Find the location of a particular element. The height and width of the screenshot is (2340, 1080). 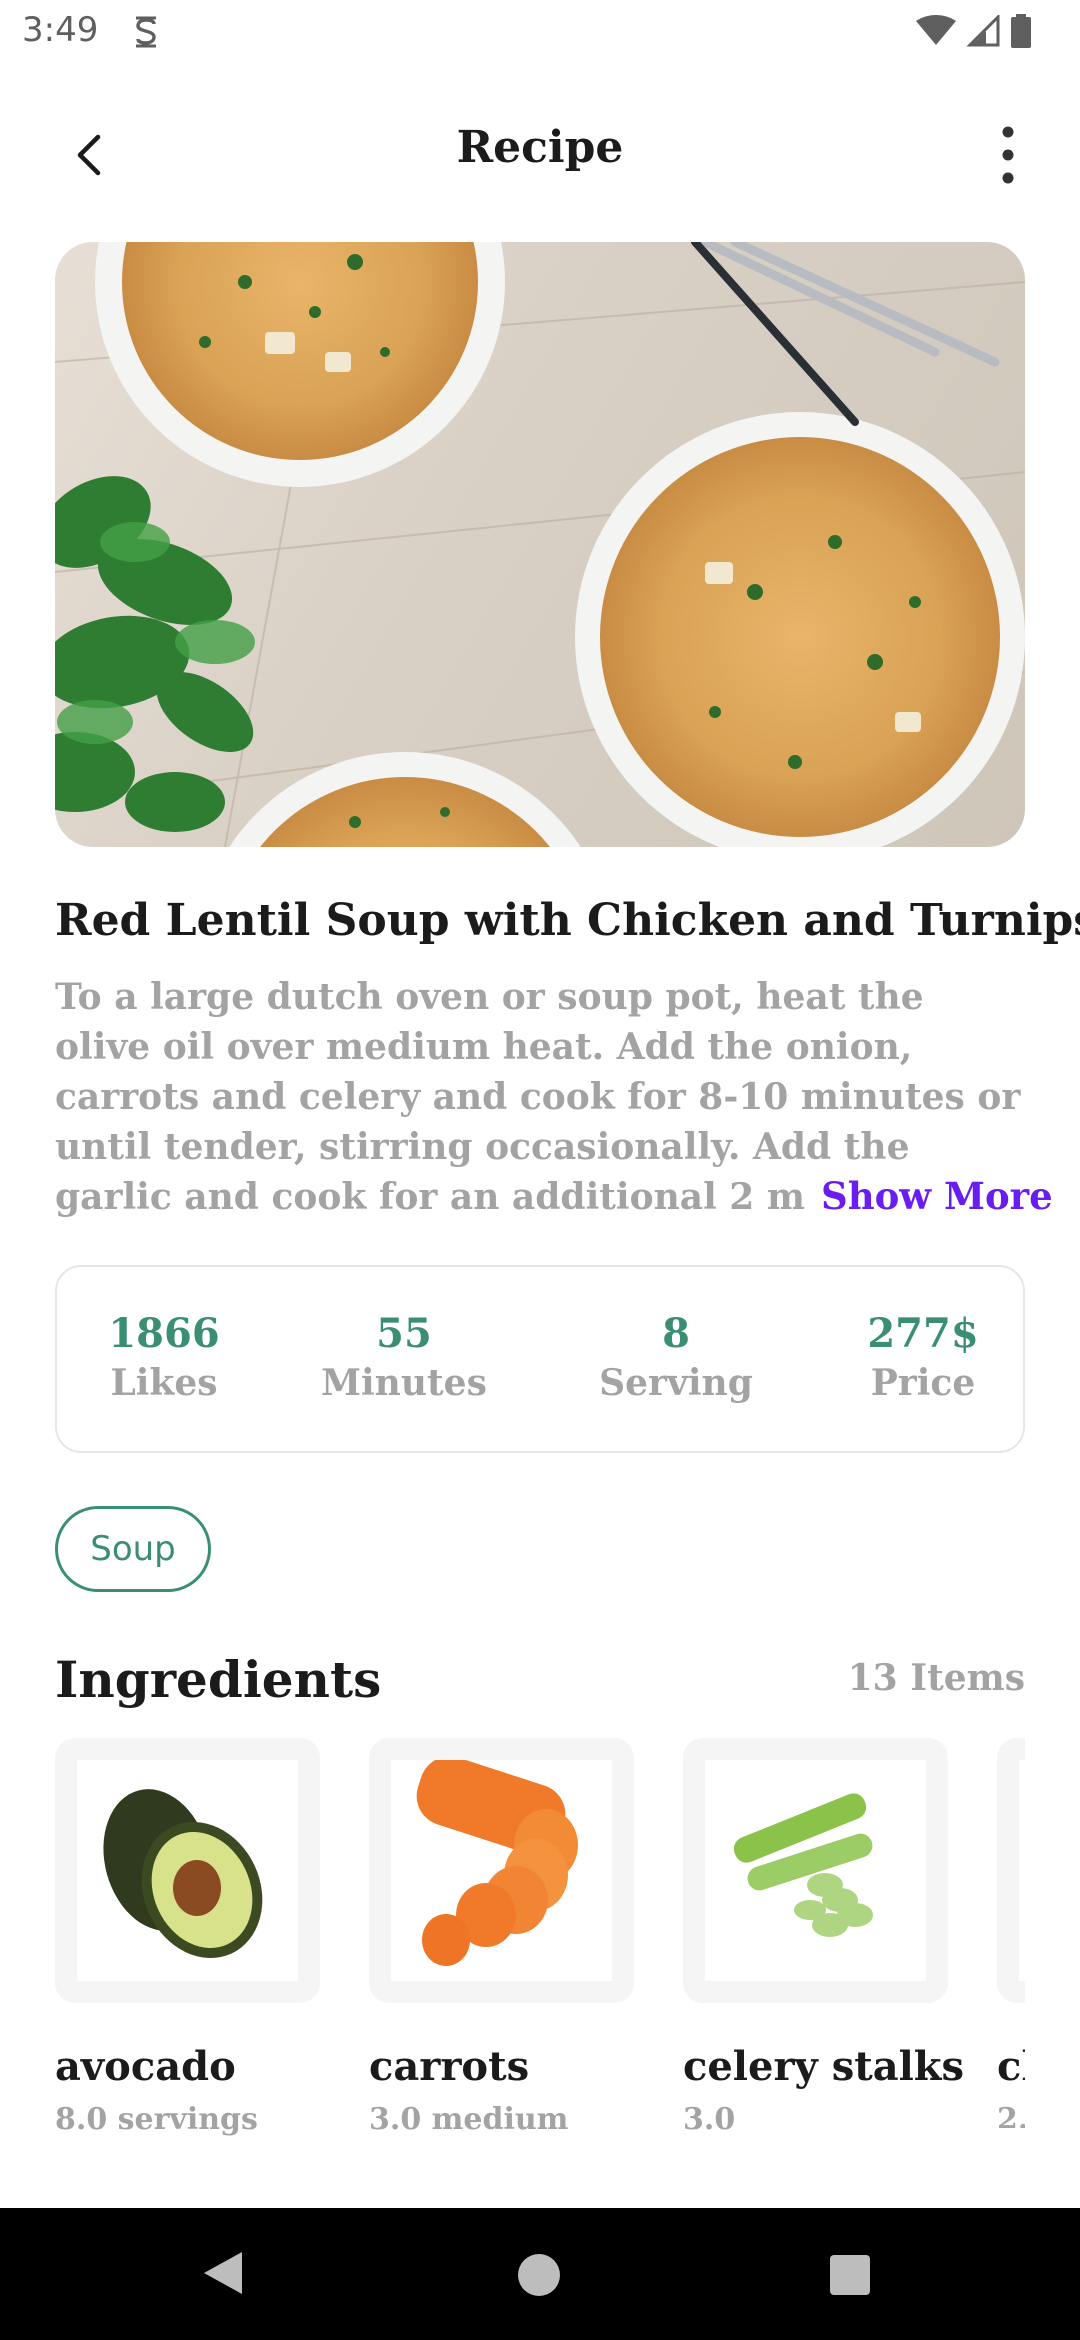

ingredient-item: celery stalks 3.0 is located at coordinates (824, 1937).